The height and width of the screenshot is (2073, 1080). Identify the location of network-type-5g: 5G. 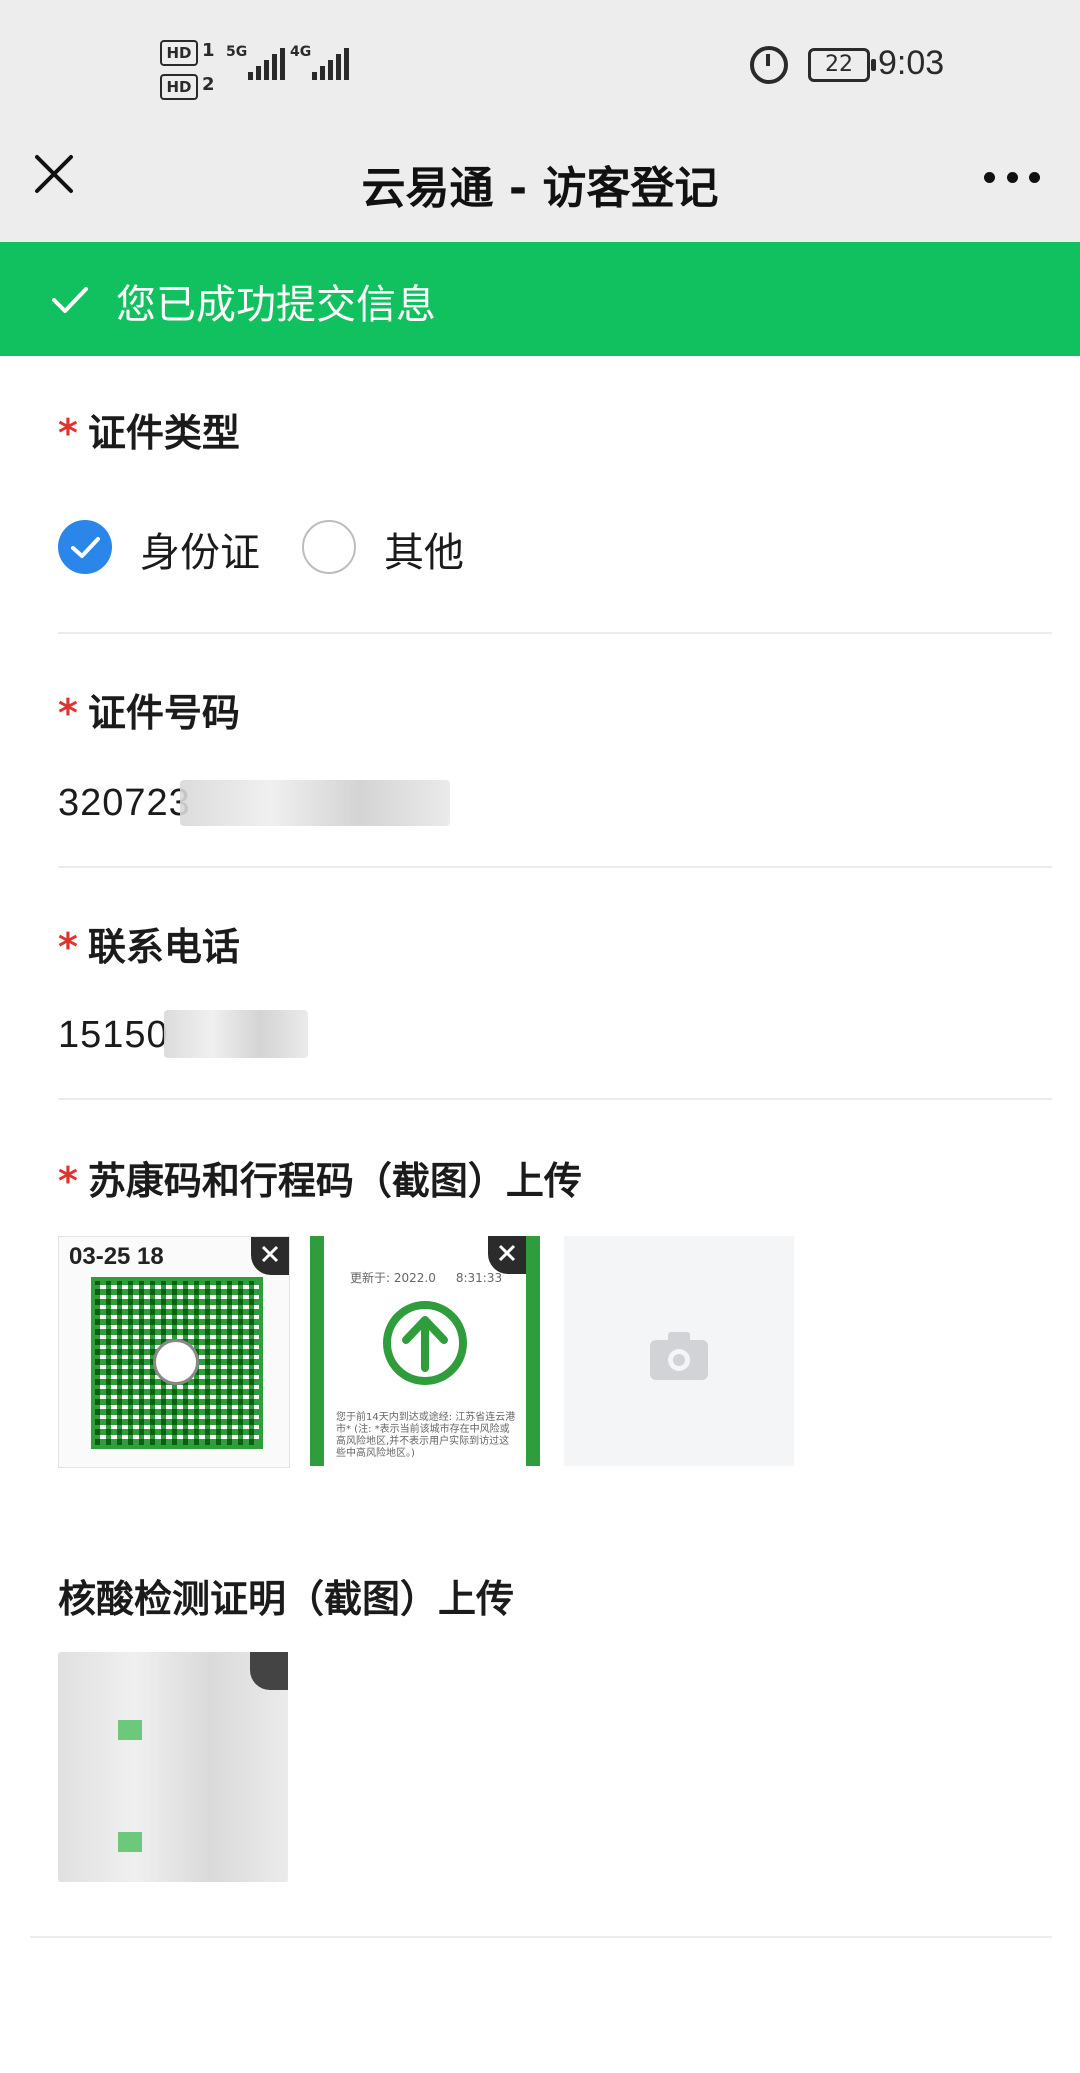
(237, 52).